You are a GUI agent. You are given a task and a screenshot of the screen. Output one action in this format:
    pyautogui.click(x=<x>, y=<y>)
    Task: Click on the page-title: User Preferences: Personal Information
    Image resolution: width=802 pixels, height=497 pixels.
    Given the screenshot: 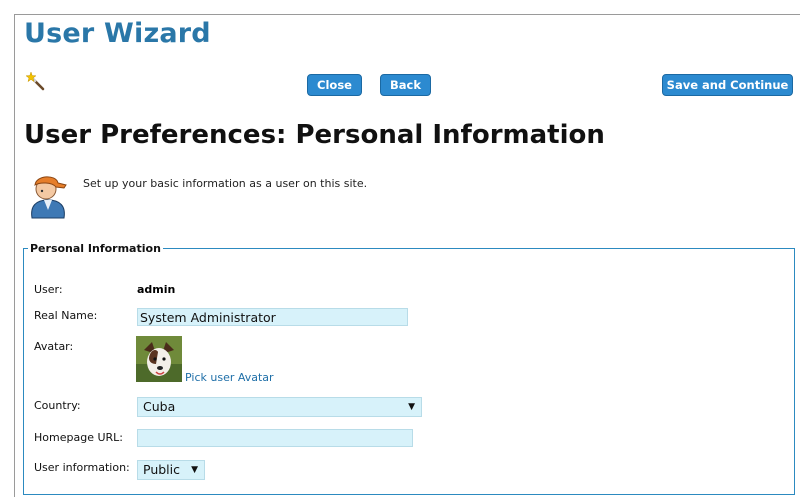 What is the action you would take?
    pyautogui.click(x=314, y=135)
    